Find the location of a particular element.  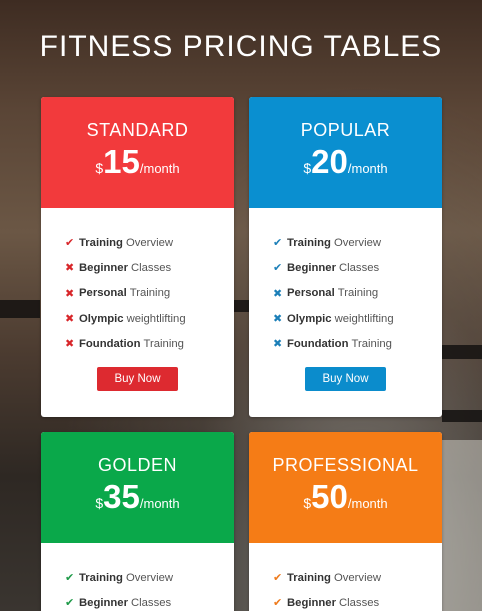

card-header: GOLDEN $ 35 /month is located at coordinates (137, 487).